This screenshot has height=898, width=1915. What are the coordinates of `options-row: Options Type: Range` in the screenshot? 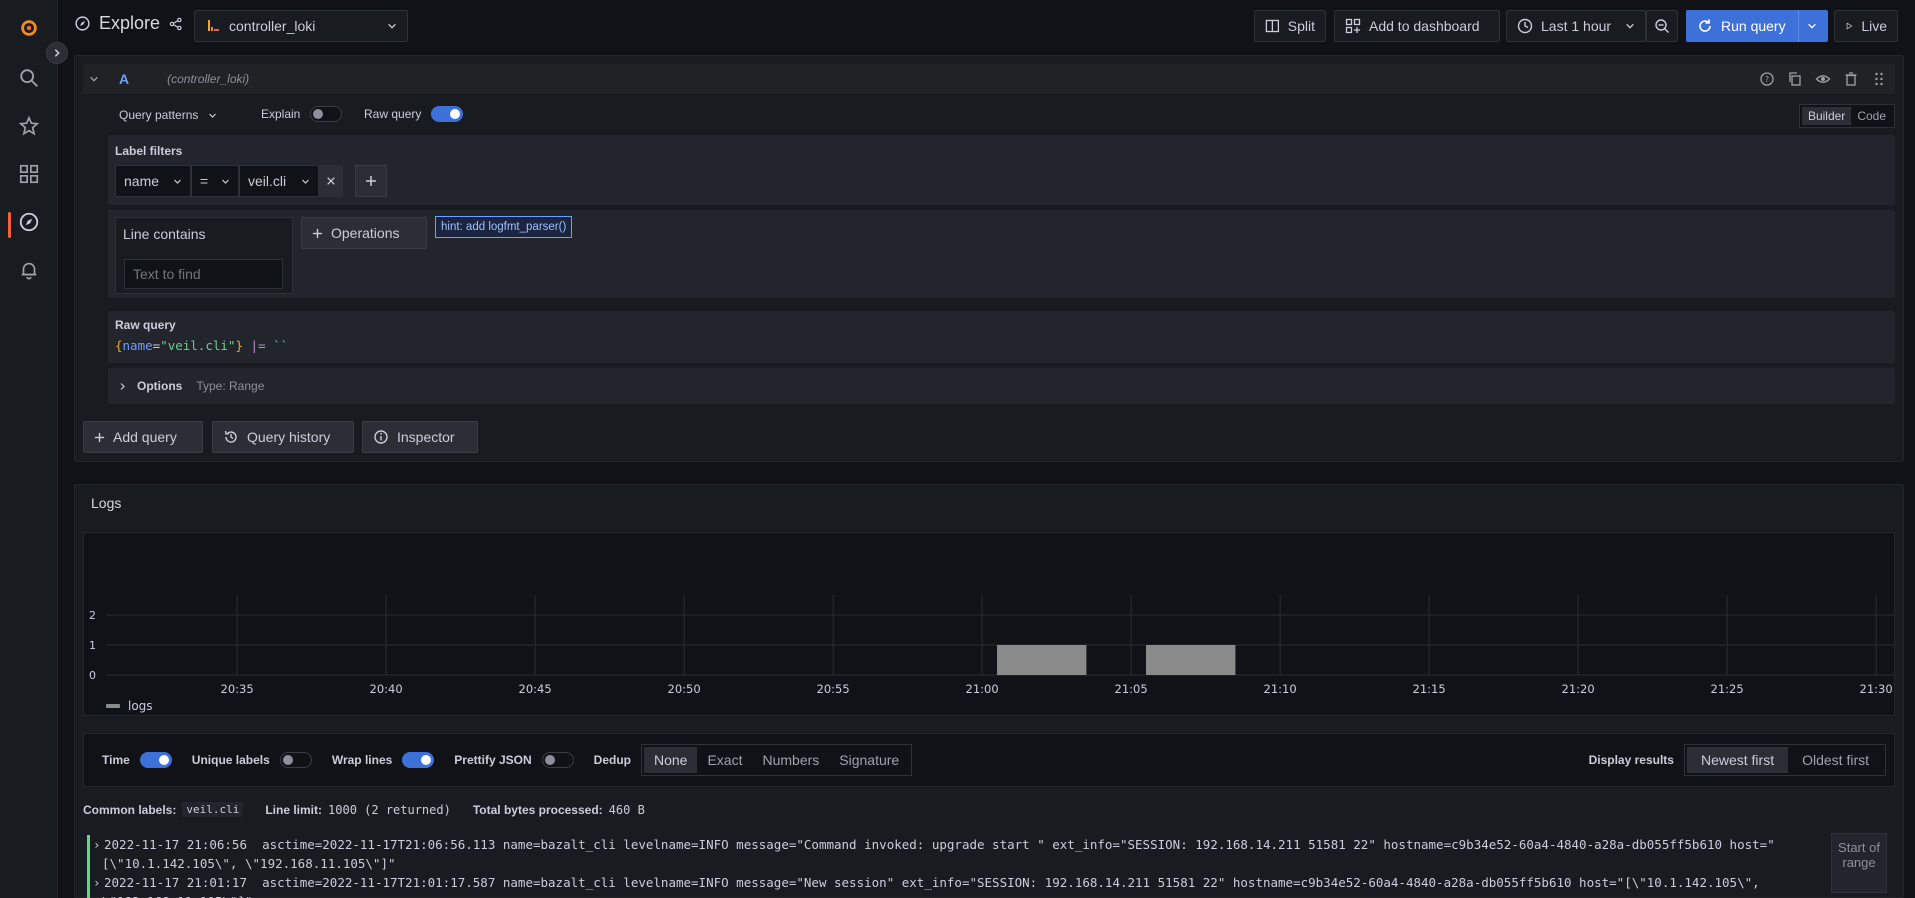 It's located at (1001, 386).